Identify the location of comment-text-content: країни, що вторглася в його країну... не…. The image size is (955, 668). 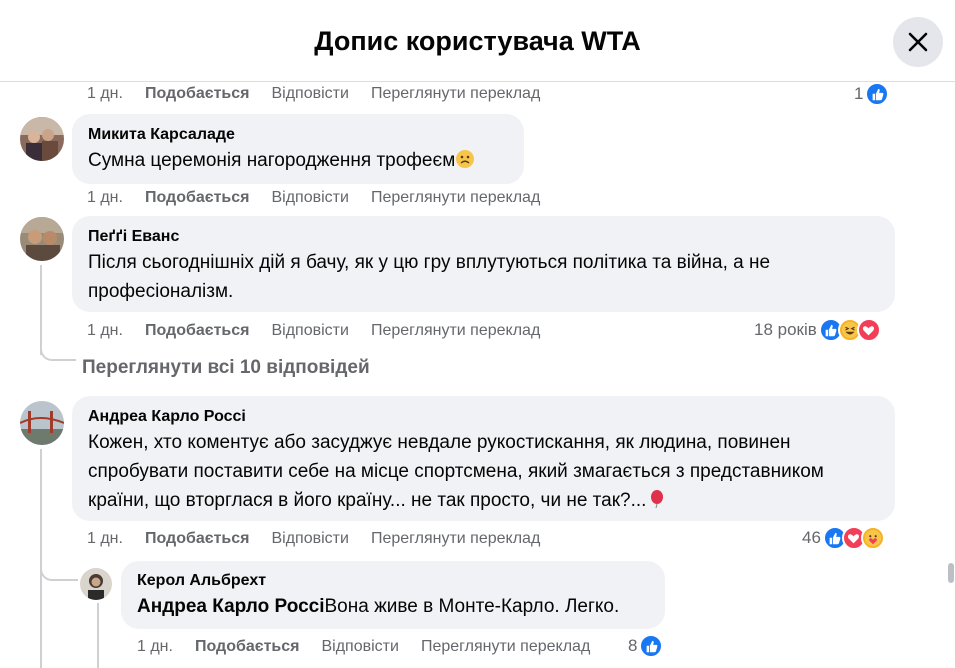
(367, 500).